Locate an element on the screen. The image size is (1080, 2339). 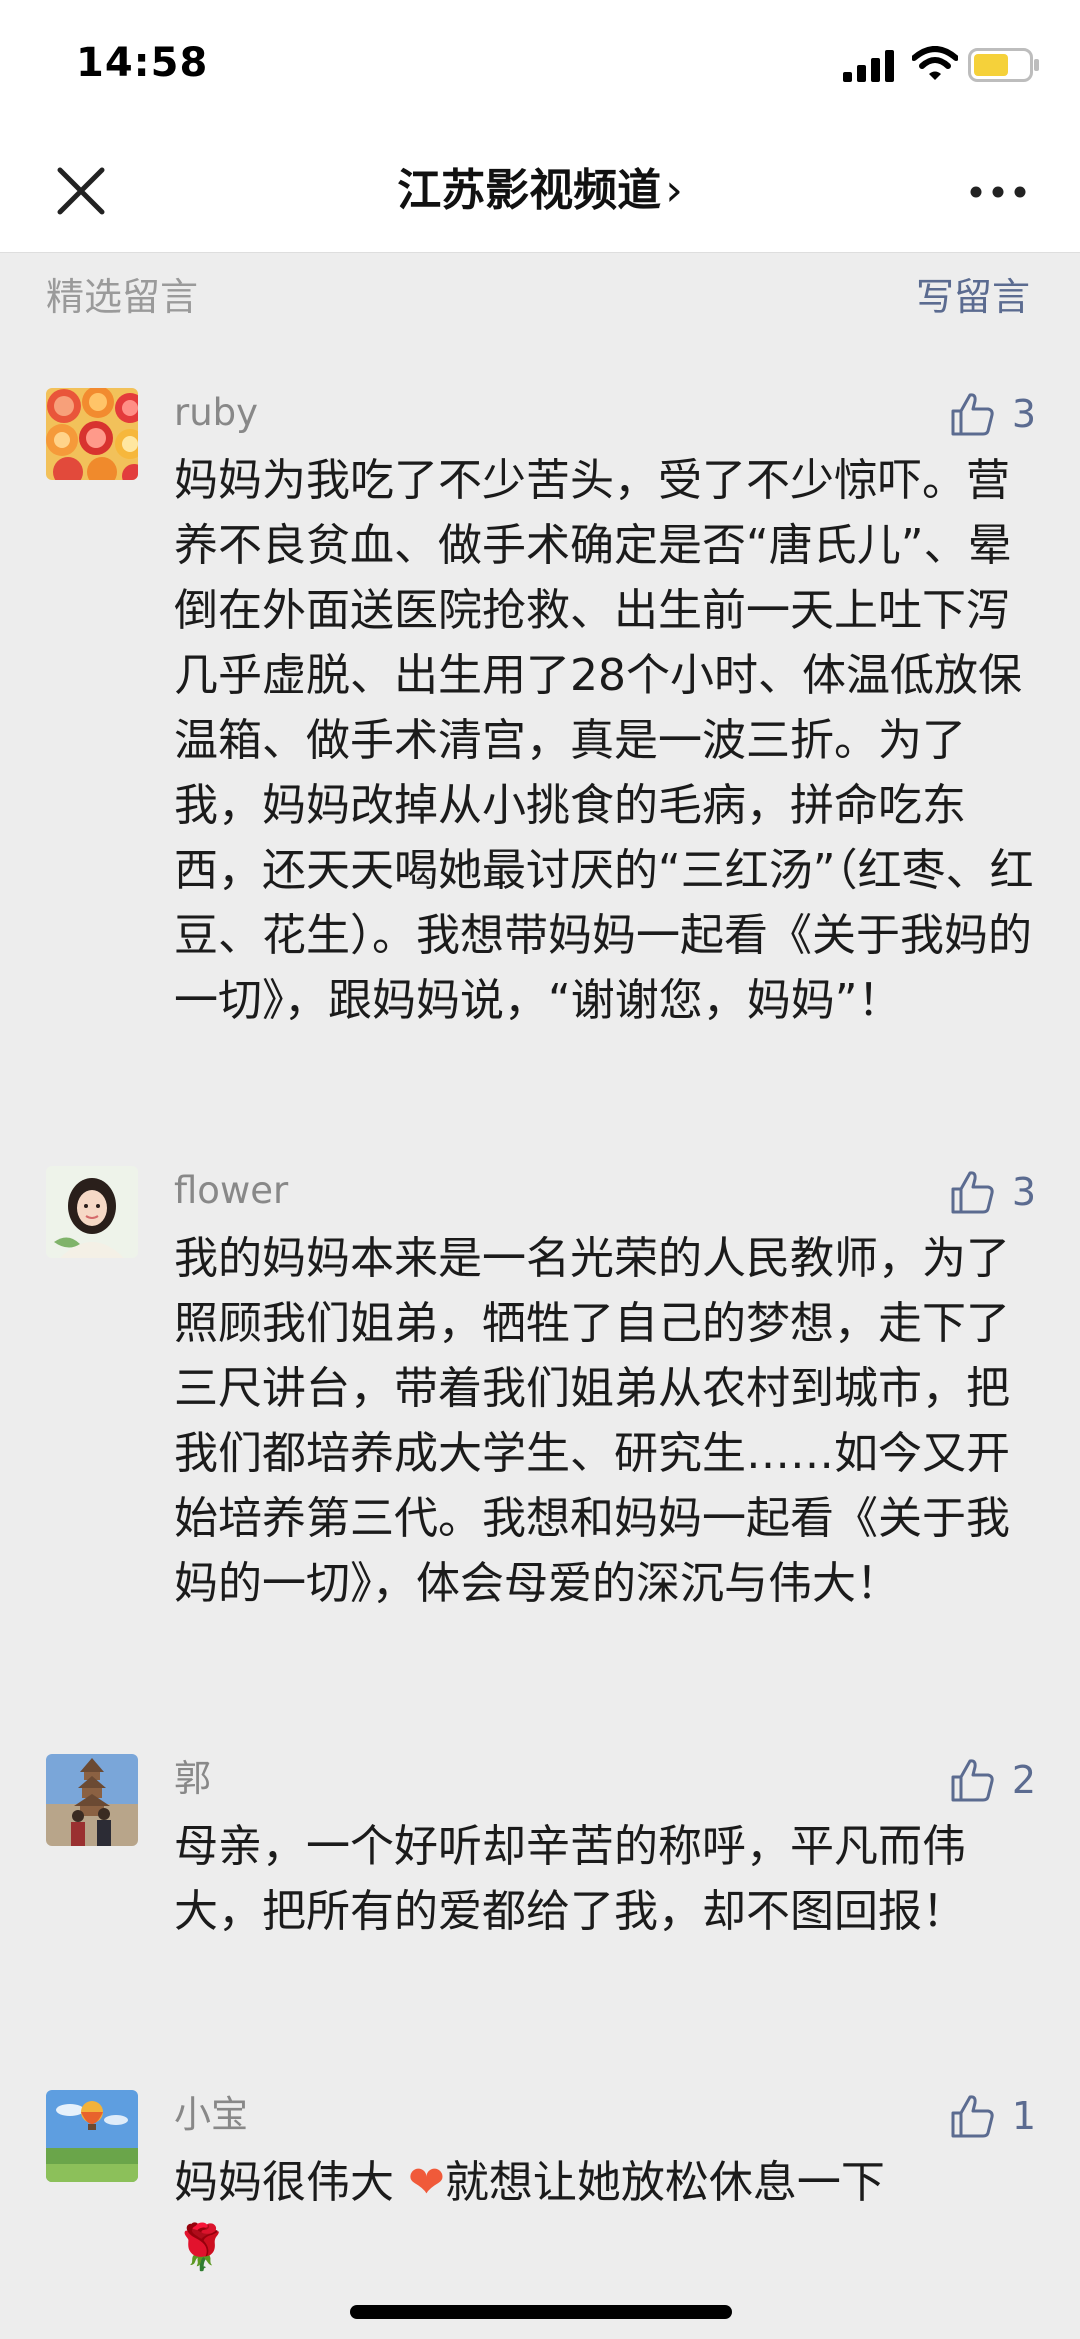
like-button: 1 is located at coordinates (992, 2116).